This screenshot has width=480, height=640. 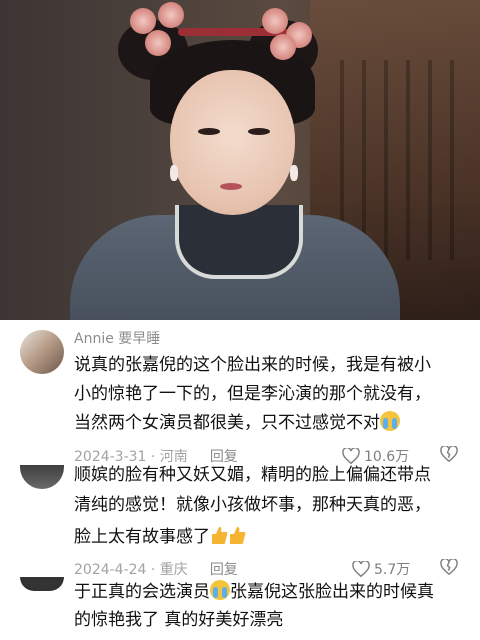 I want to click on comment-text-line: 清纯的感觉！就像小孩做坏事，那种天真的恶，, so click(x=252, y=505).